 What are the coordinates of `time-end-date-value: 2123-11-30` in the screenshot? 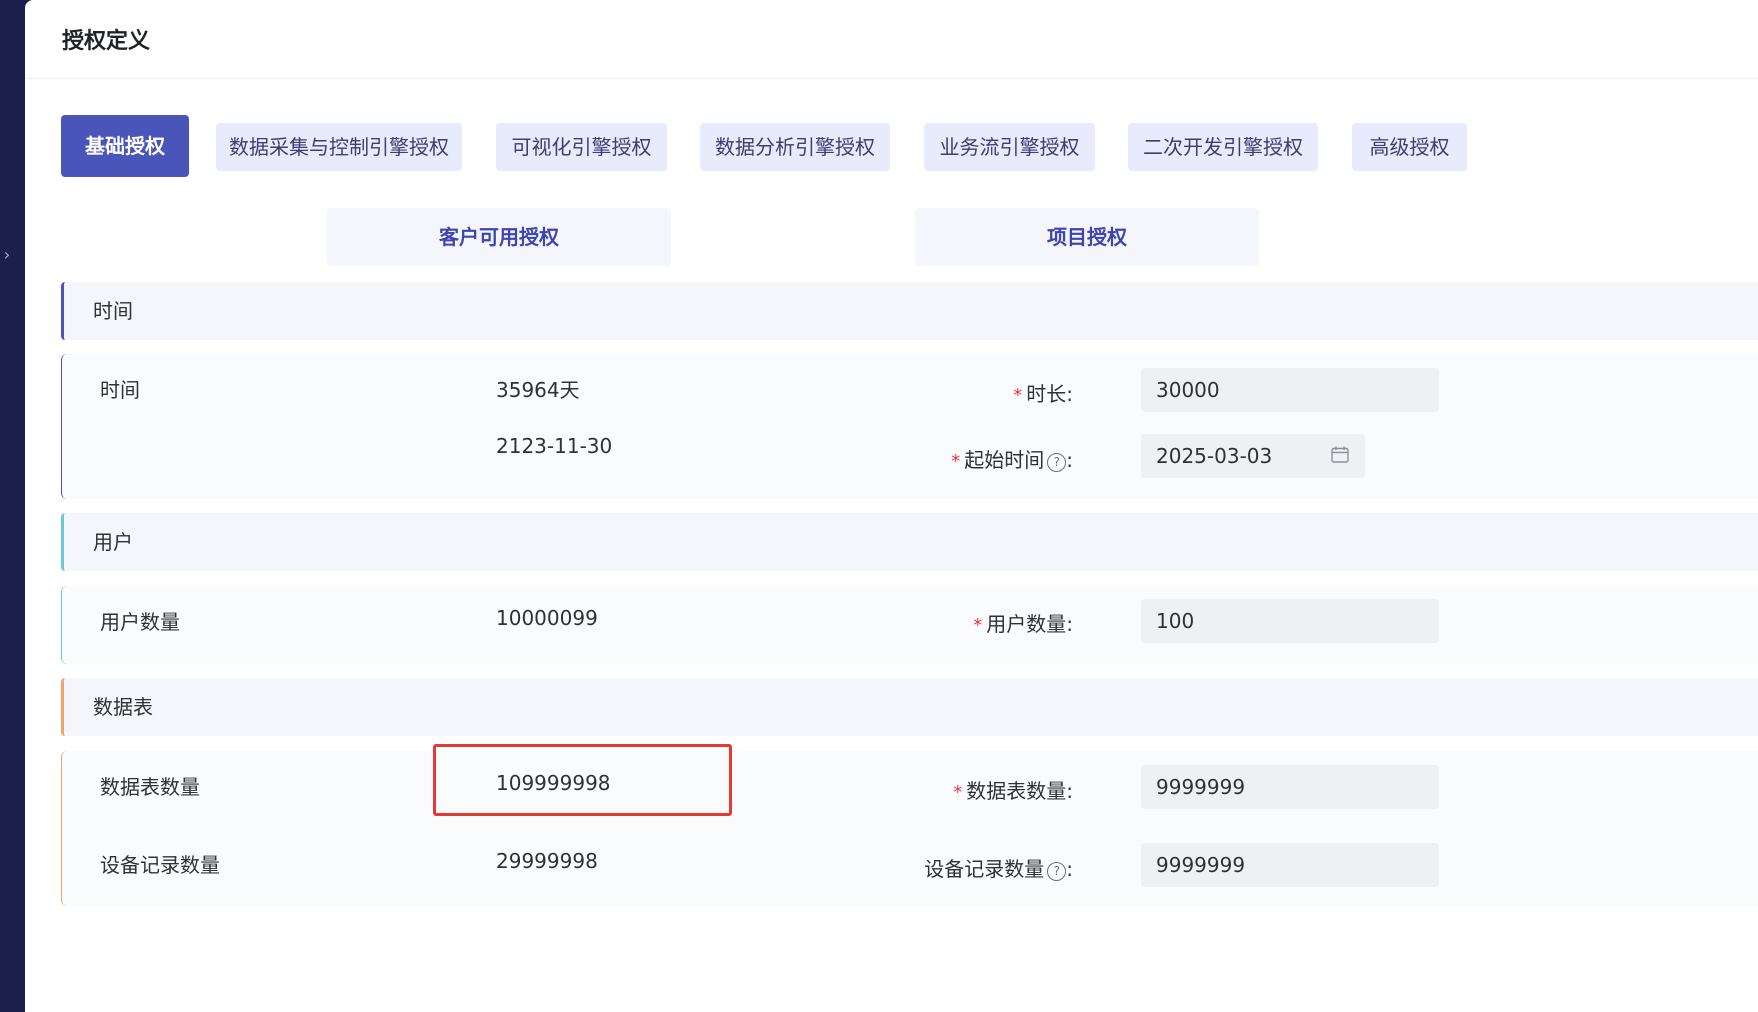 It's located at (554, 446).